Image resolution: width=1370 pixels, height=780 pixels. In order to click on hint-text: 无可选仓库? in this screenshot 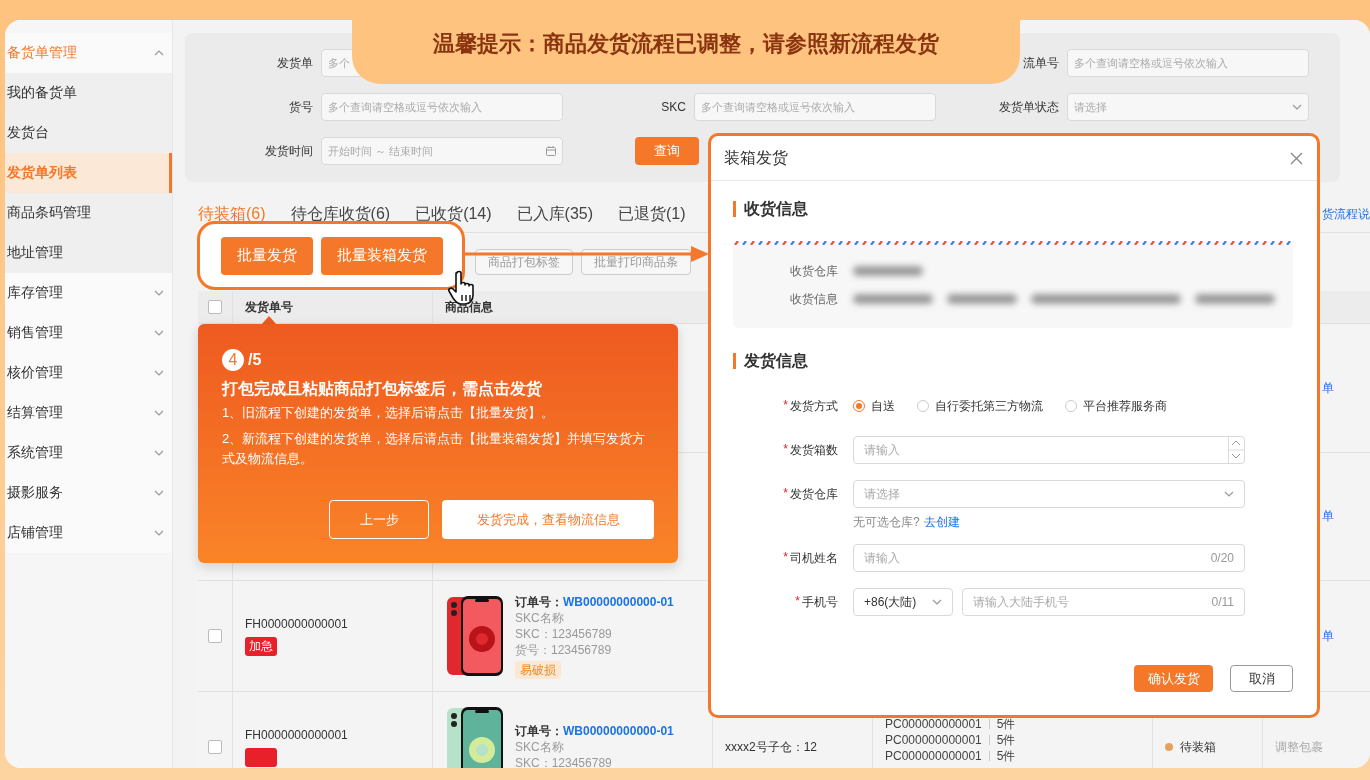, I will do `click(886, 522)`.